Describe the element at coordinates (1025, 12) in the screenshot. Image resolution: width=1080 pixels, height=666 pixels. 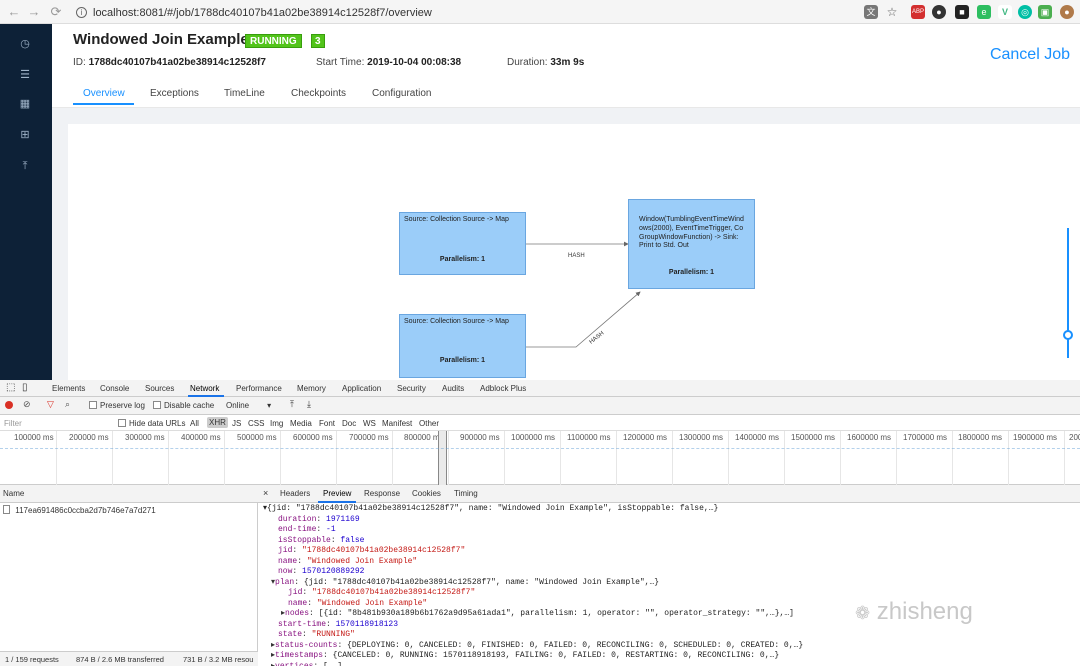
I see `extension-icon: ◎` at that location.